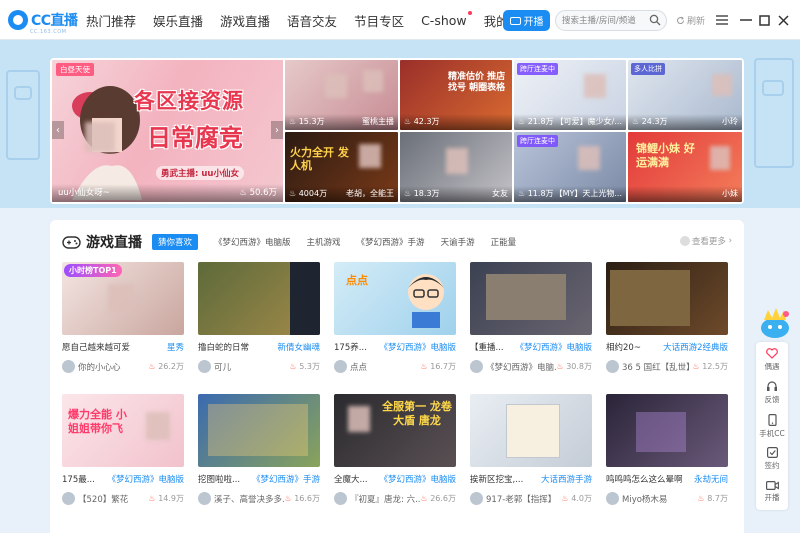 This screenshot has height=533, width=800. I want to click on live-card: 挖图啦啦... 《梦幻西游》手游 溪子、高誉决多多... ♨ 16.6万, so click(259, 451).